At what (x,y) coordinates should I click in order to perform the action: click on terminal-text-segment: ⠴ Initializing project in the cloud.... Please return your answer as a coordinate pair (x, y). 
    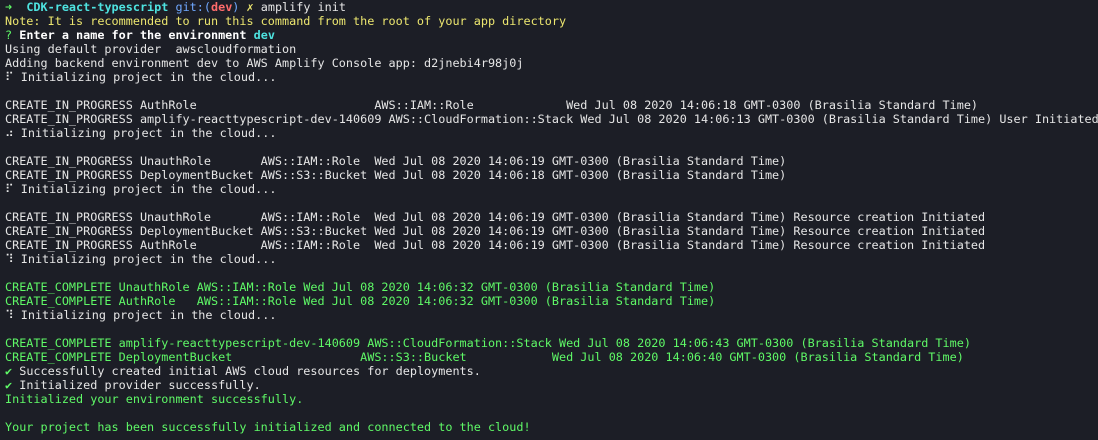
    Looking at the image, I should click on (141, 133).